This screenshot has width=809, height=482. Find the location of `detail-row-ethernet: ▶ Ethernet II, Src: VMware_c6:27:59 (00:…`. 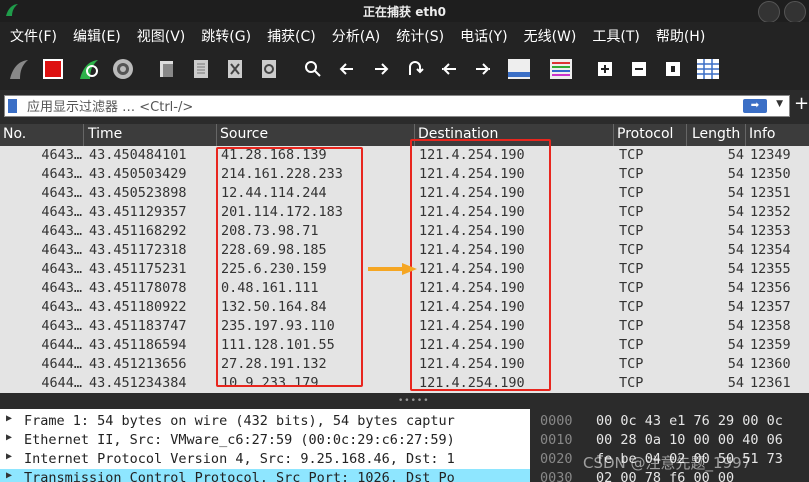

detail-row-ethernet: ▶ Ethernet II, Src: VMware_c6:27:59 (00:… is located at coordinates (265, 440).